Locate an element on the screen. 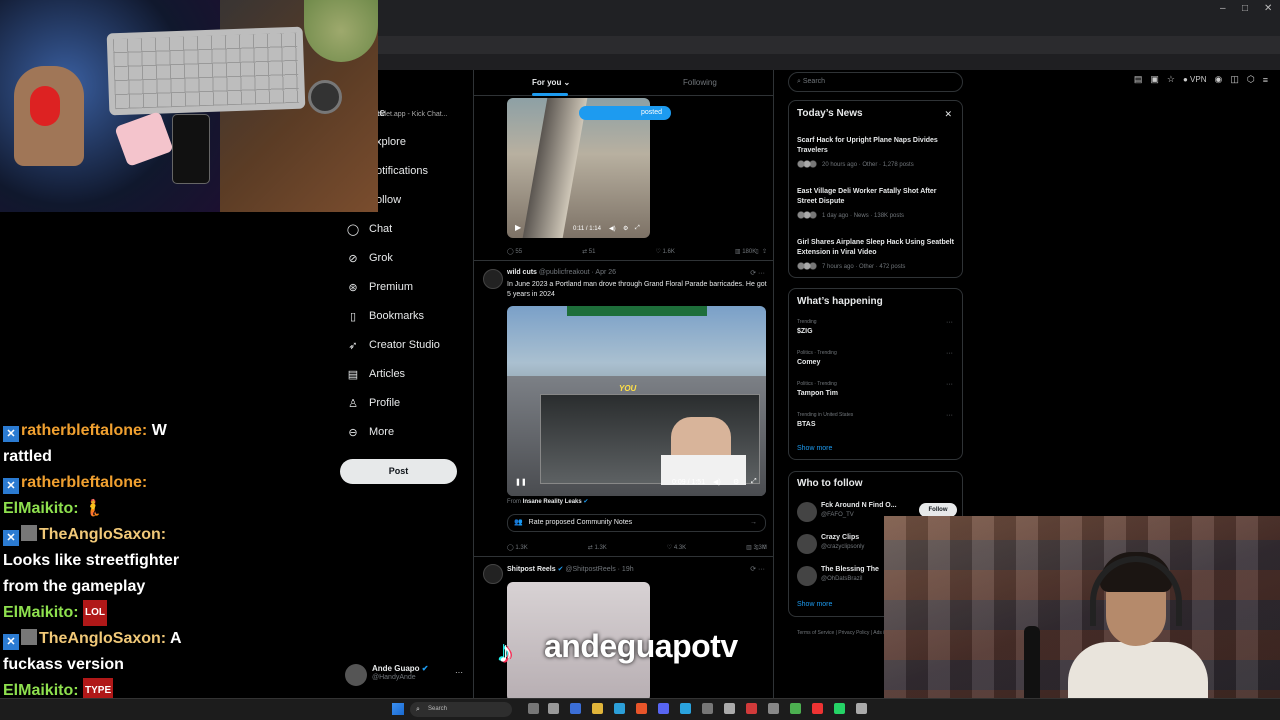  folder-icon is located at coordinates (597, 708).